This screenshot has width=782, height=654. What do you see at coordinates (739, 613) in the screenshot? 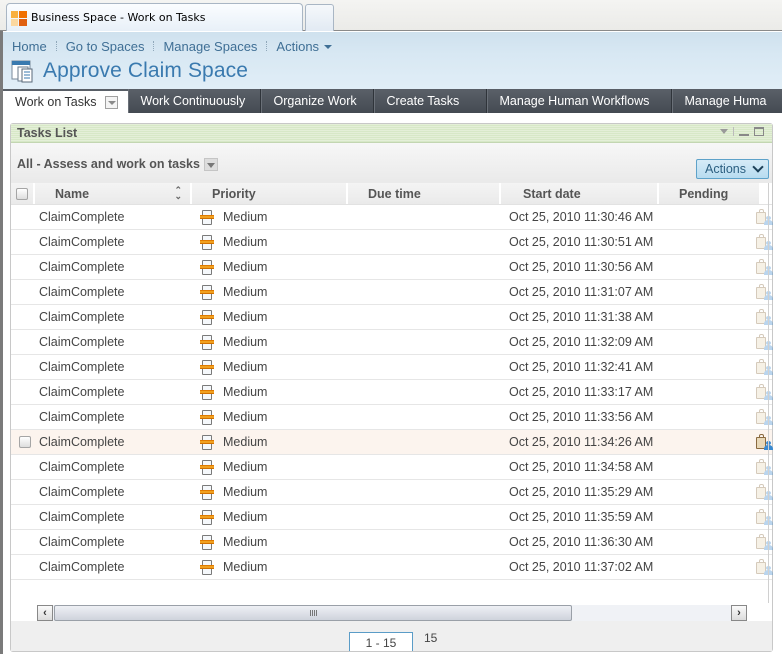
I see `scroll-right-button: ›` at bounding box center [739, 613].